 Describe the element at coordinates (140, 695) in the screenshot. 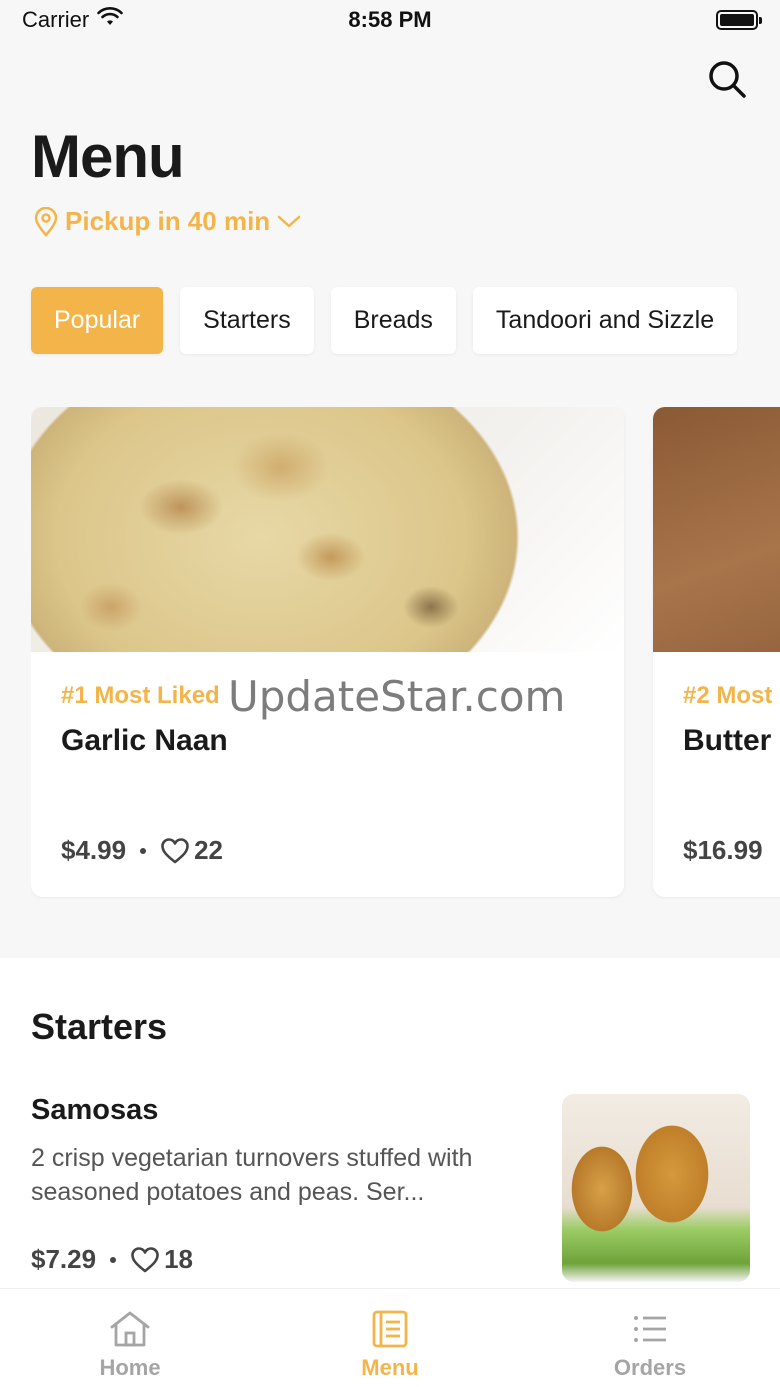

I see `card-rank-tag: #1 Most Liked` at that location.